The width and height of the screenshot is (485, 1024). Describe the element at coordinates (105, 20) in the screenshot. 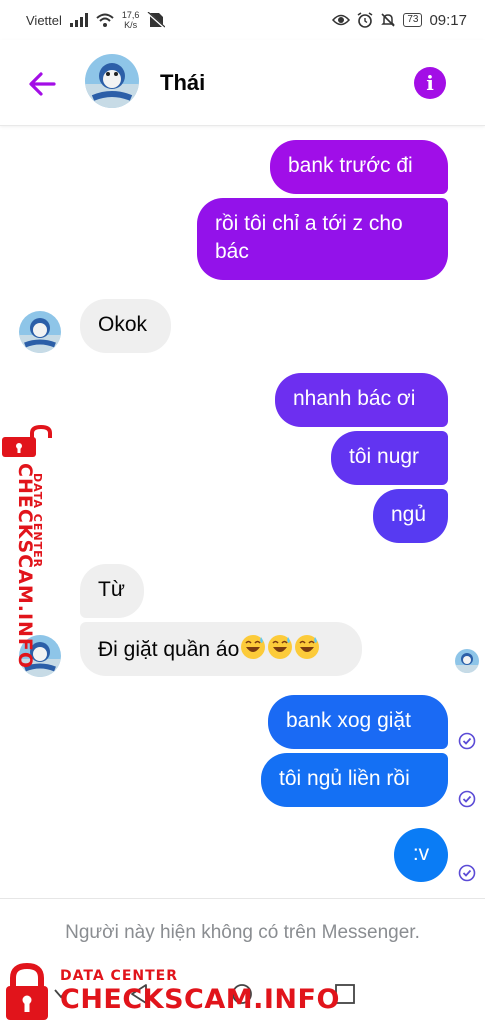

I see `wifi-icon` at that location.